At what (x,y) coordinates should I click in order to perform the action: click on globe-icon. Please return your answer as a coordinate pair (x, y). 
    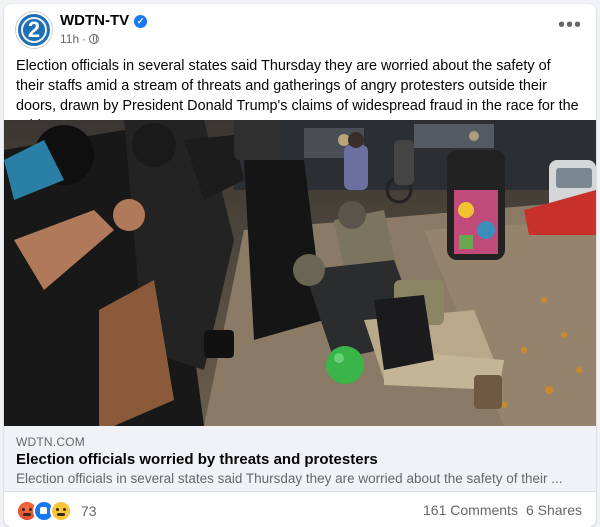
    Looking at the image, I should click on (94, 39).